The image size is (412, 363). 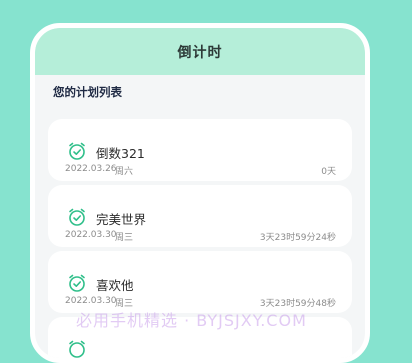 I want to click on page-title: 倒计时, so click(x=200, y=52).